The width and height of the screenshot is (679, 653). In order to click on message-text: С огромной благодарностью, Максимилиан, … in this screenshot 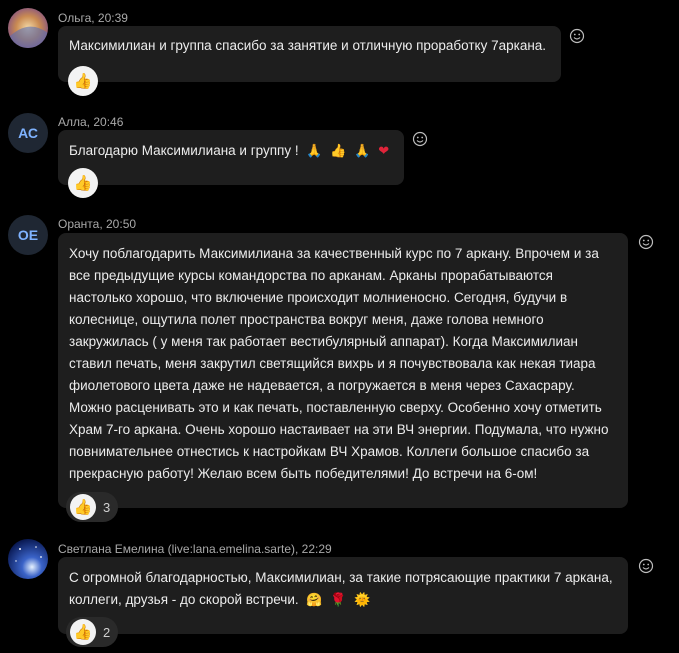, I will do `click(341, 589)`.